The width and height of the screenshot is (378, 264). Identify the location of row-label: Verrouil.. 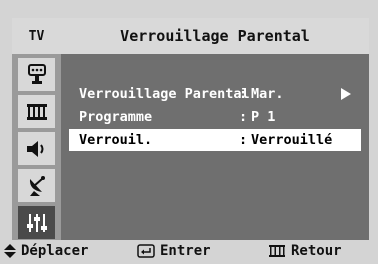
(116, 140).